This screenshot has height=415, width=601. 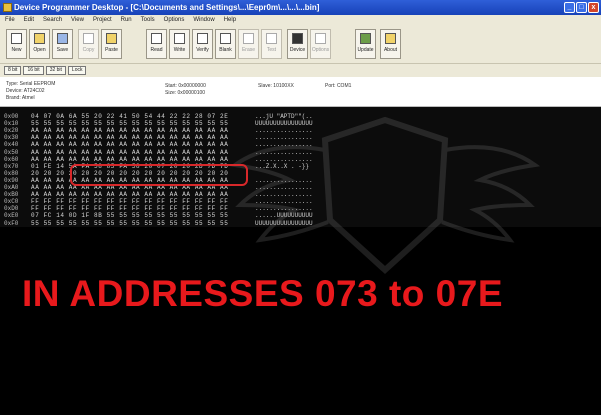 I want to click on read-button-label: Read, so click(x=156, y=50).